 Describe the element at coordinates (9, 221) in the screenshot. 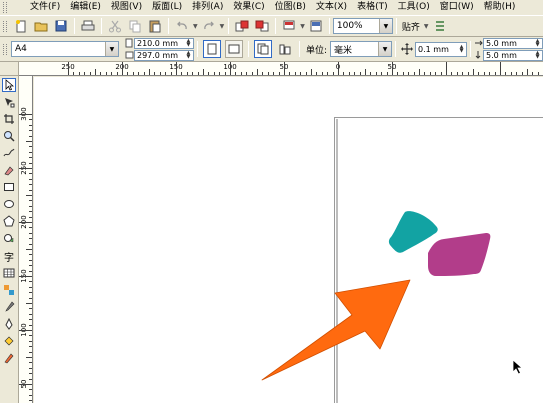

I see `polygon-tool` at that location.